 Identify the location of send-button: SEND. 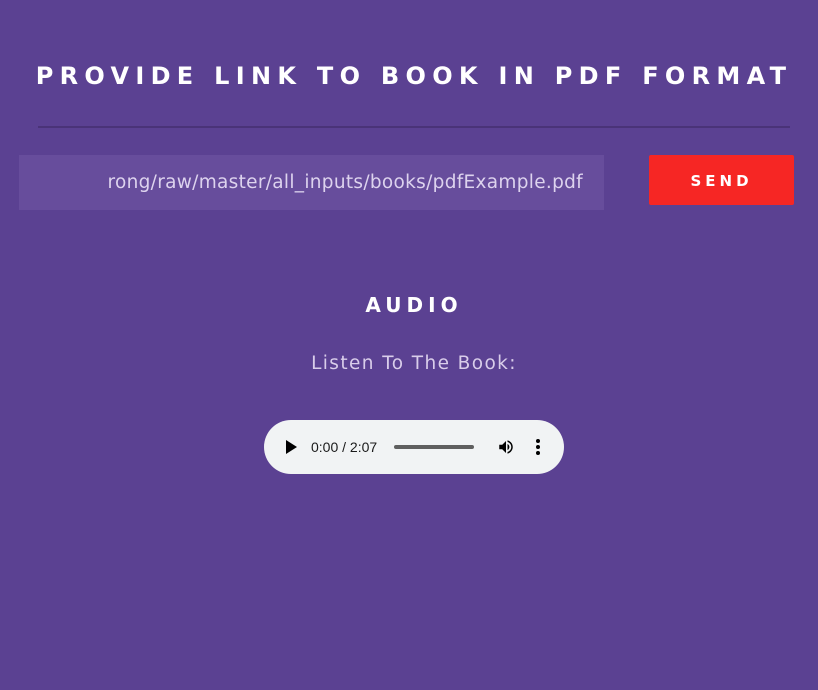
(721, 180).